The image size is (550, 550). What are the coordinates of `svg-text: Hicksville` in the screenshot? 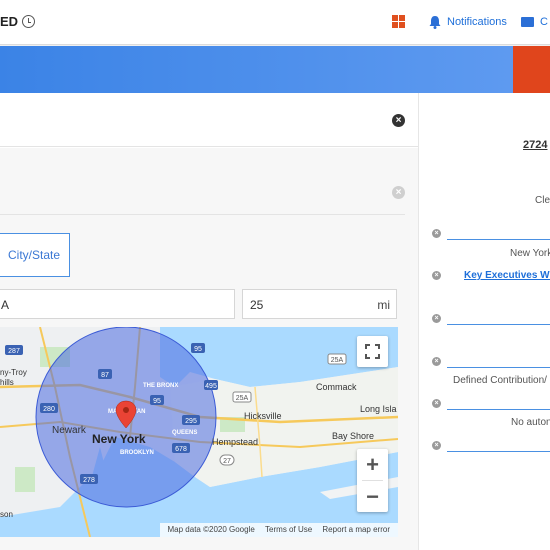 It's located at (263, 416).